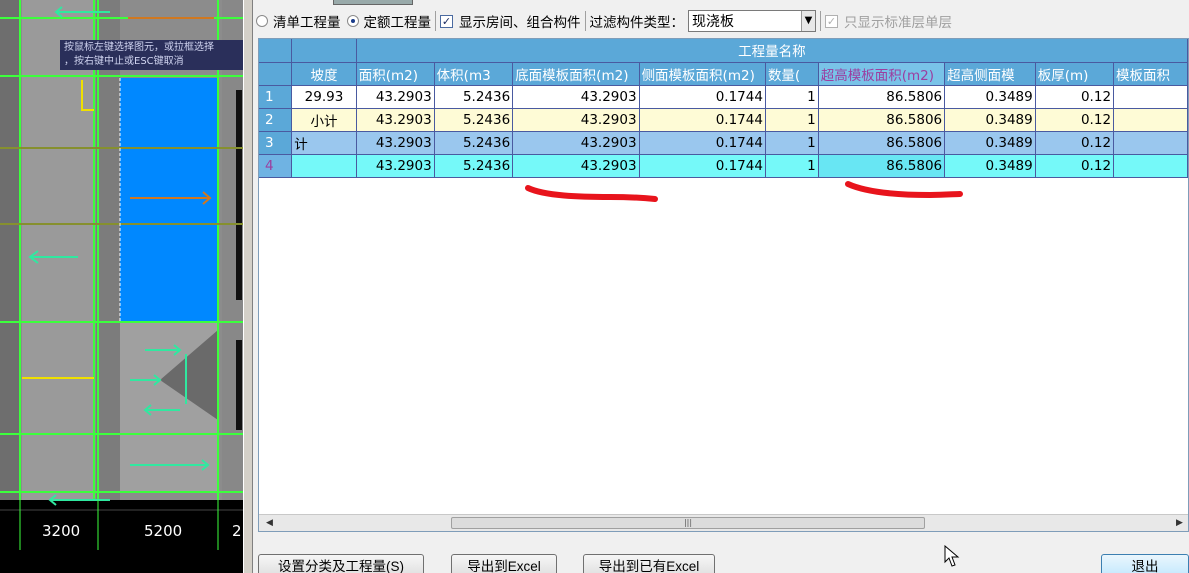  What do you see at coordinates (474, 74) in the screenshot?
I see `column-header: 体积(m3` at bounding box center [474, 74].